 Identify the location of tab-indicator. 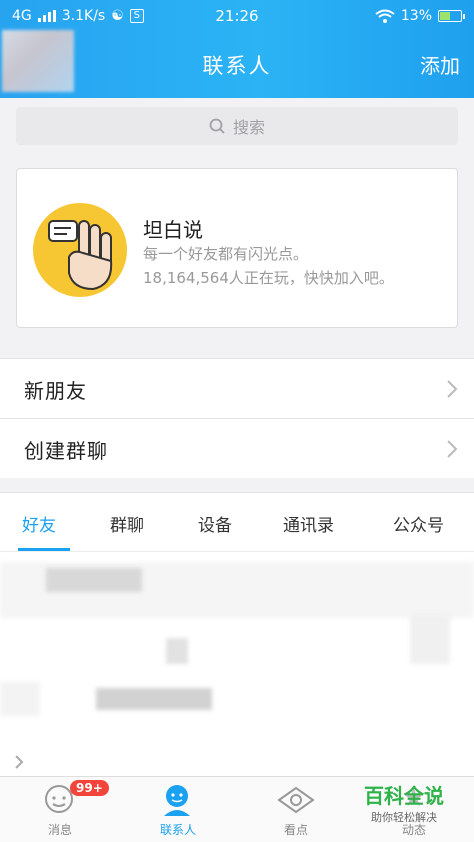
(44, 549).